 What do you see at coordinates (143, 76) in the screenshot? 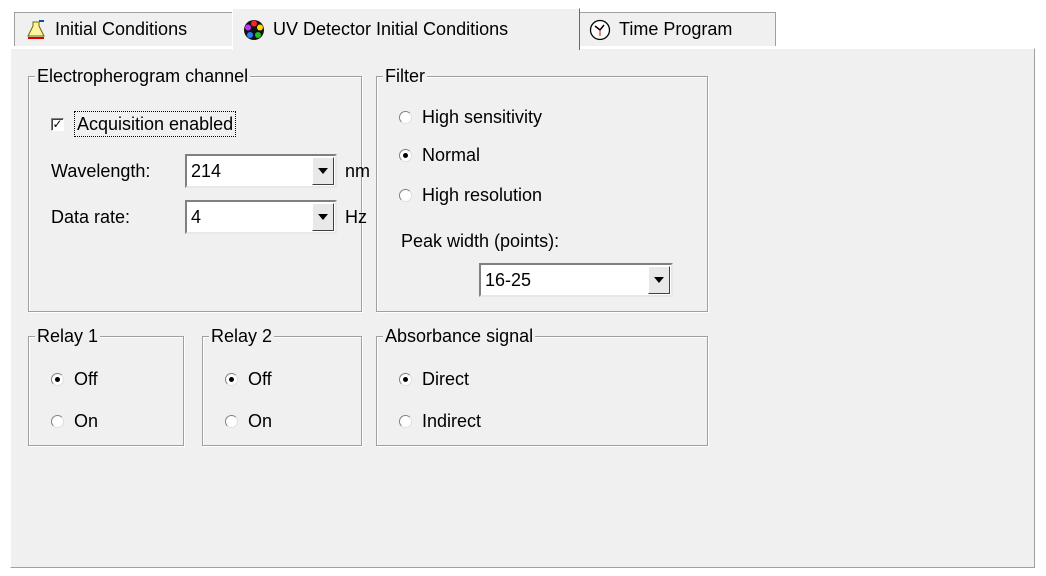
I see `group-title: Electropherogram channel` at bounding box center [143, 76].